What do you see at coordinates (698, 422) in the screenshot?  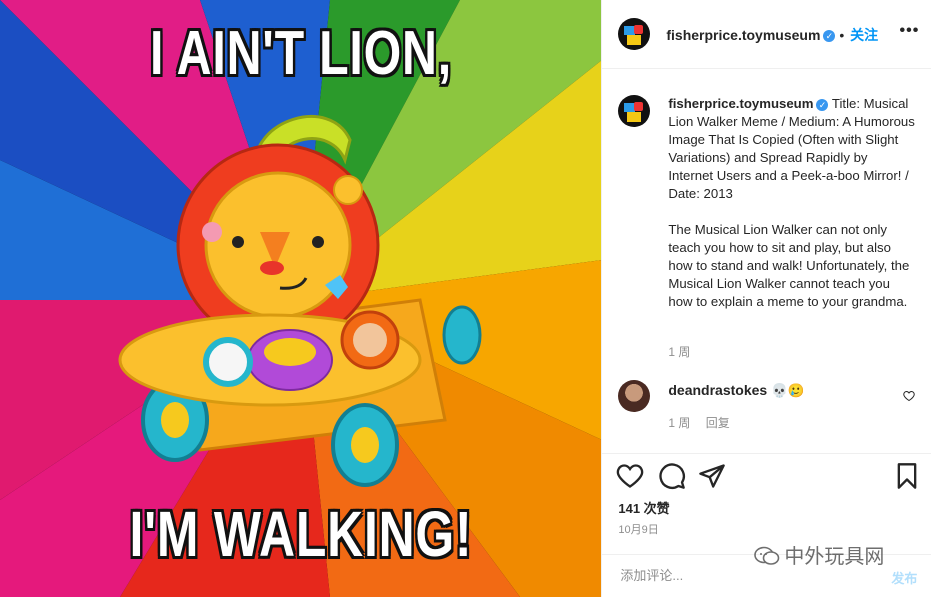 I see `comment-meta: 1 周 回复` at bounding box center [698, 422].